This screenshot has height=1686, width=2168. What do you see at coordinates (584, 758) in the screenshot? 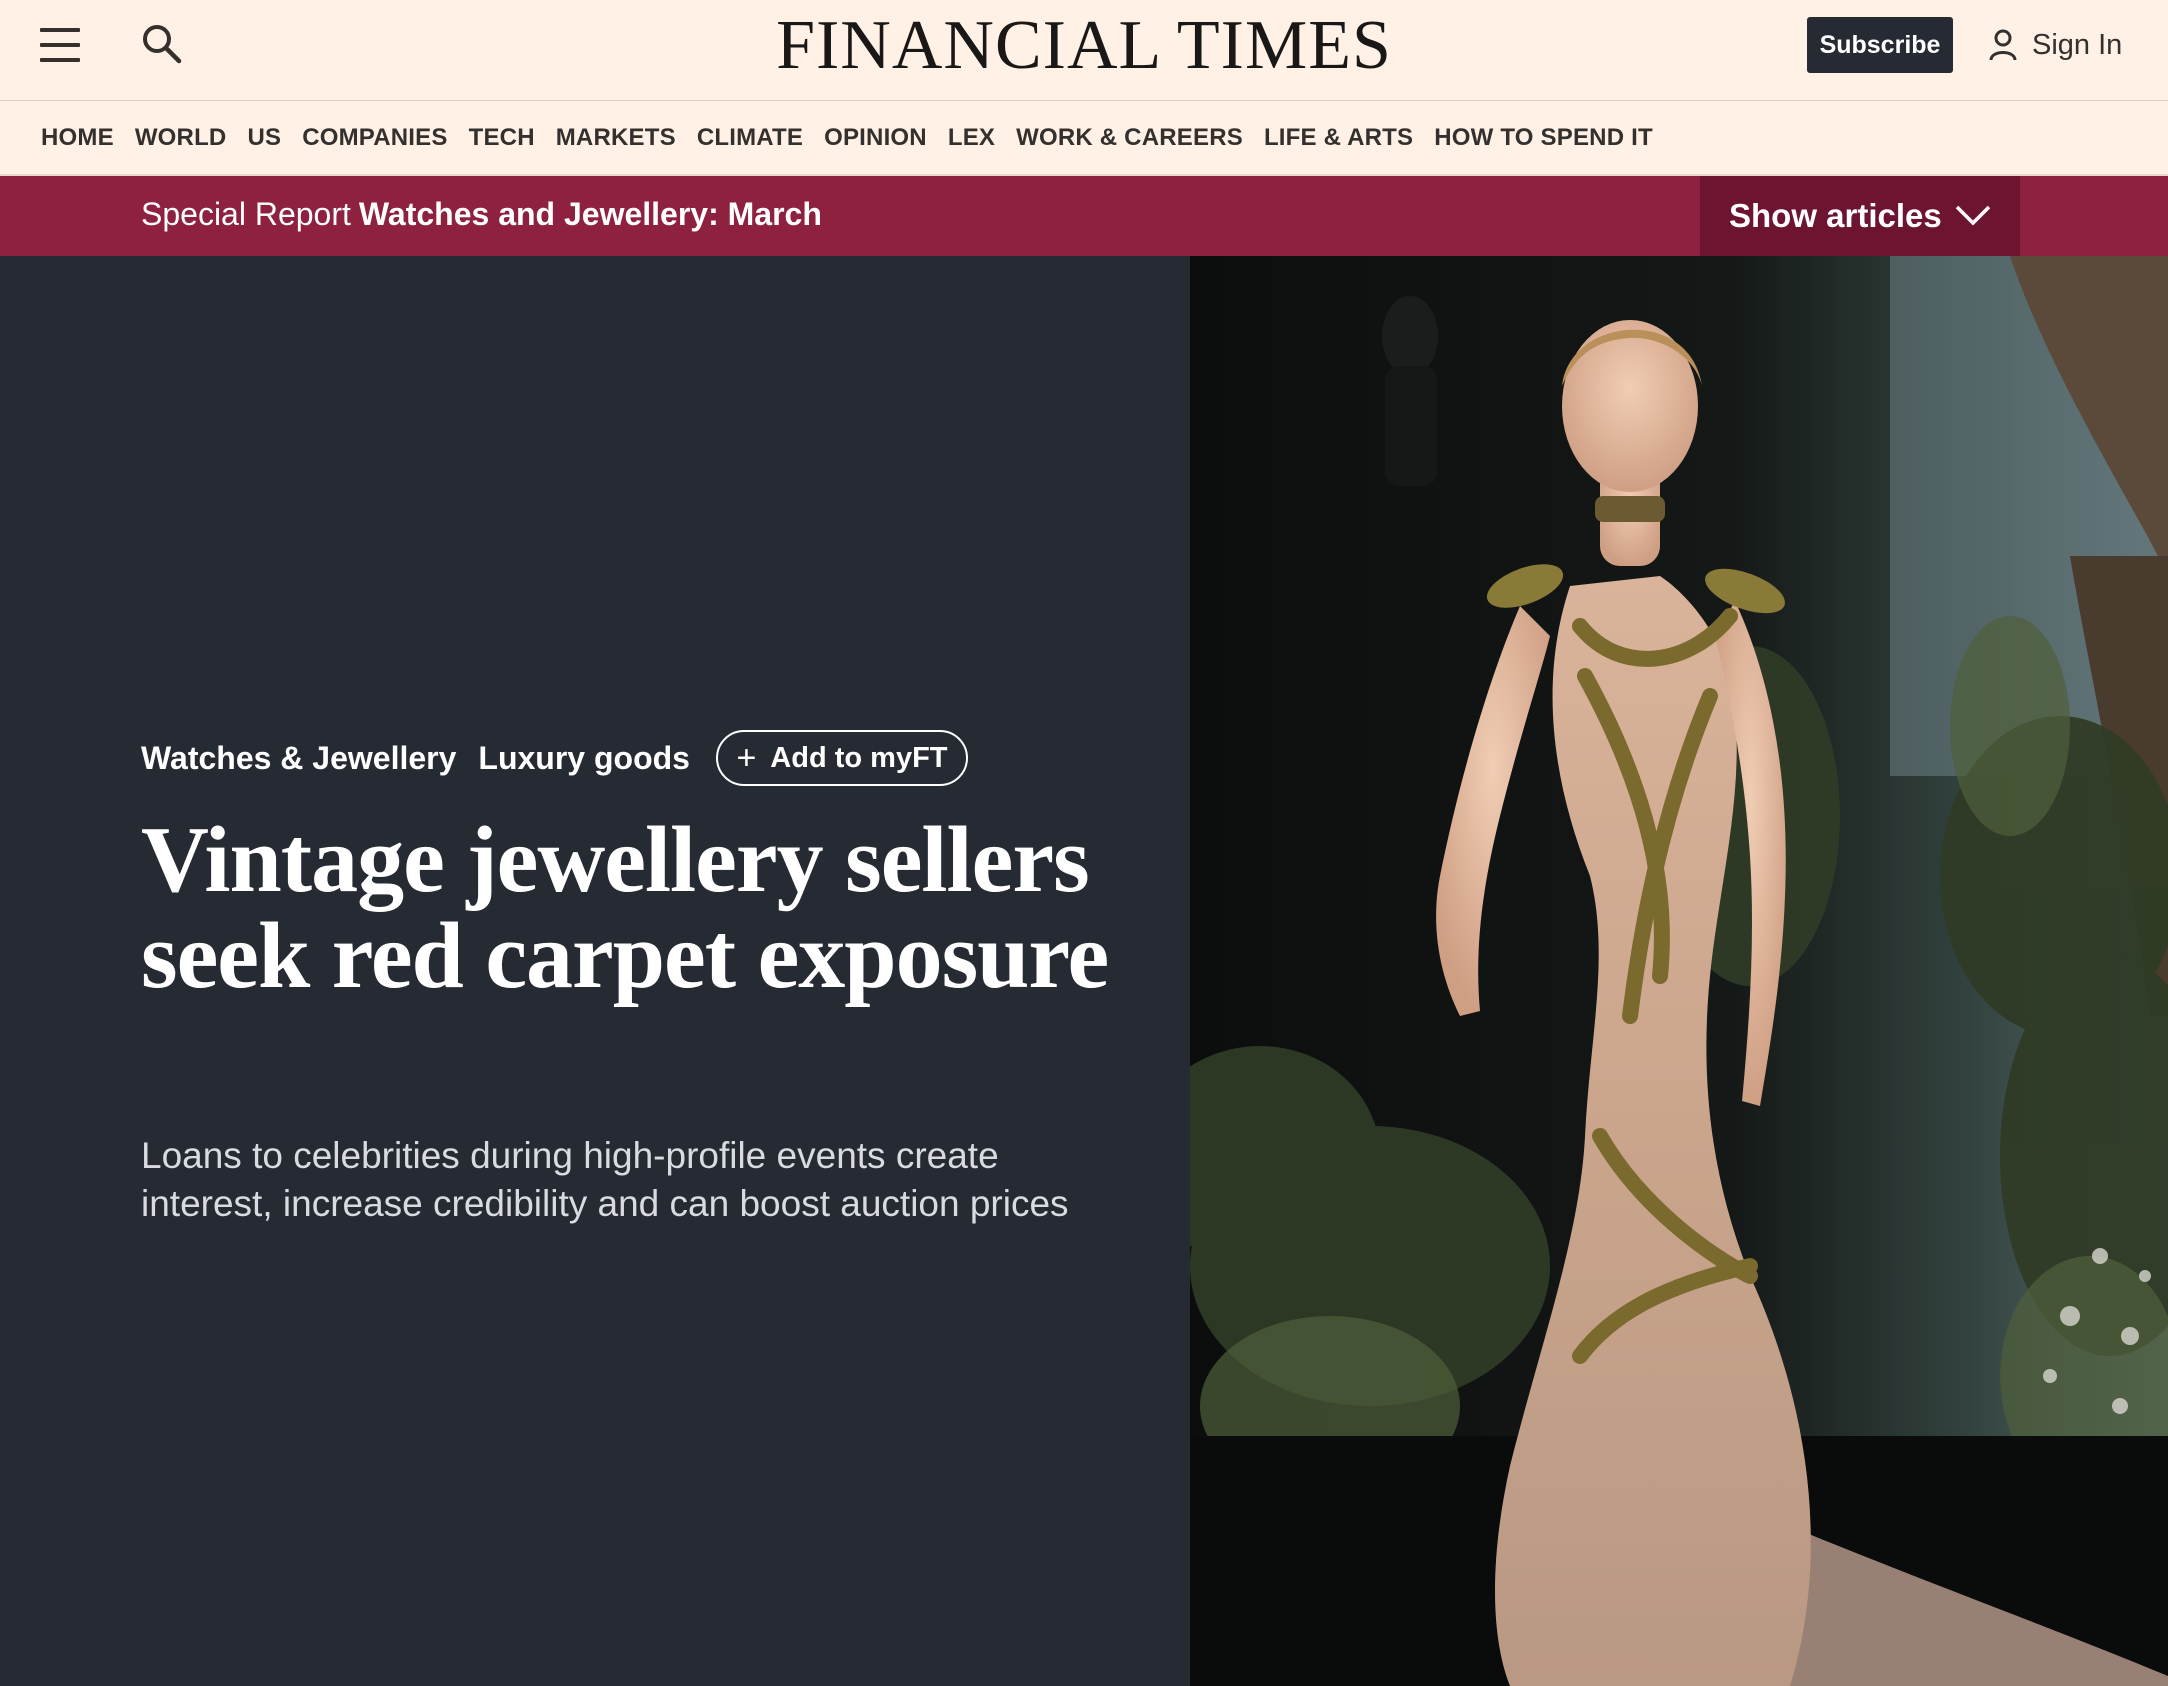
I see `tag-luxury-goods: Luxury goods` at bounding box center [584, 758].